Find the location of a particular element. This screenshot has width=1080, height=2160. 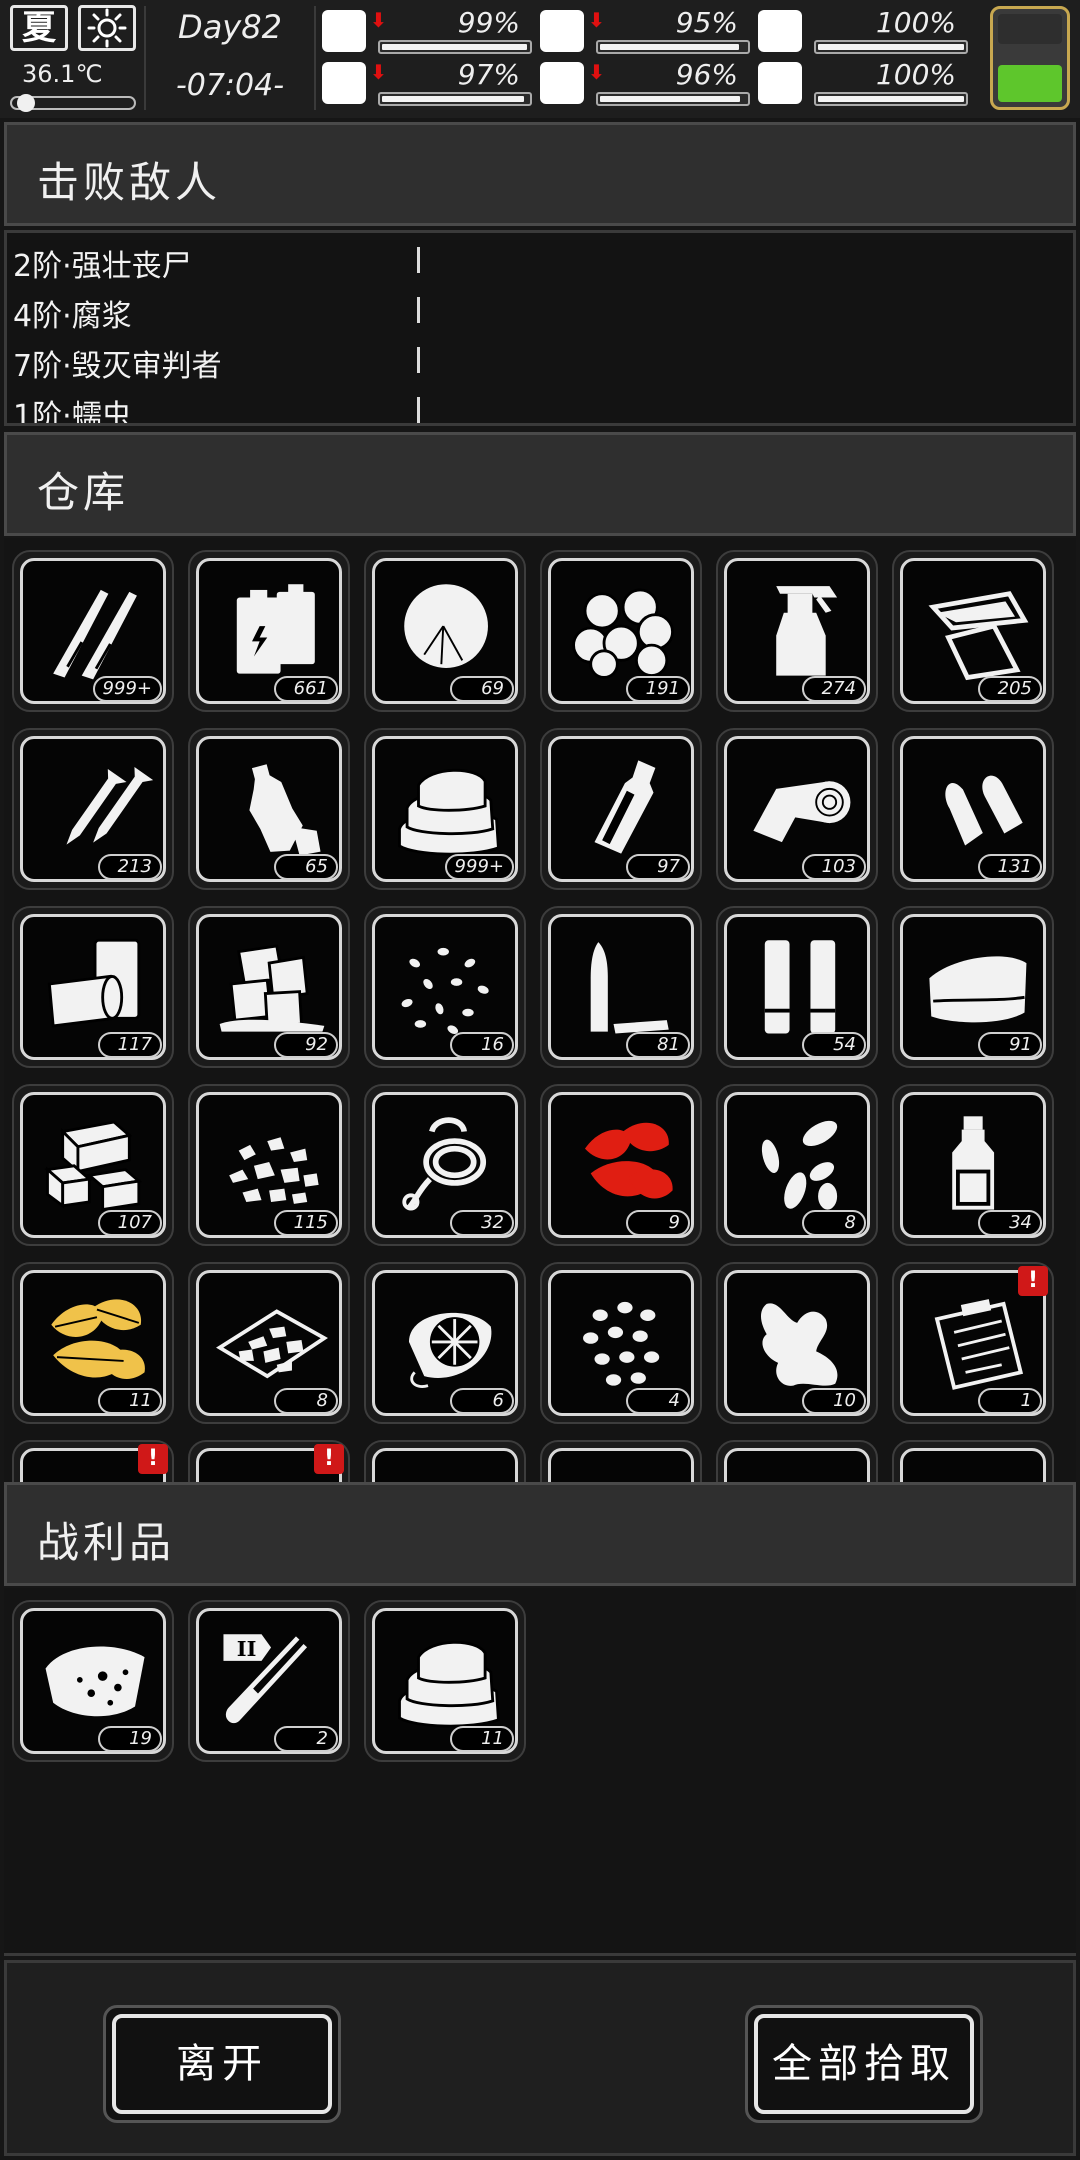

enemy-list: 2阶·强壮丧尸 4阶·腐浆 7阶·毁灭审判者 1阶·蠕虫 is located at coordinates (540, 328).